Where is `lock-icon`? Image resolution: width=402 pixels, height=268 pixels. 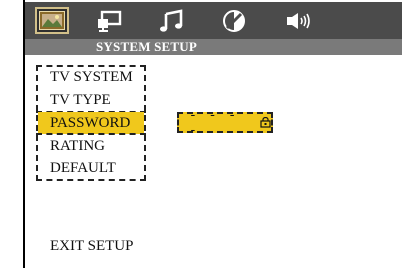
lock-icon is located at coordinates (265, 122).